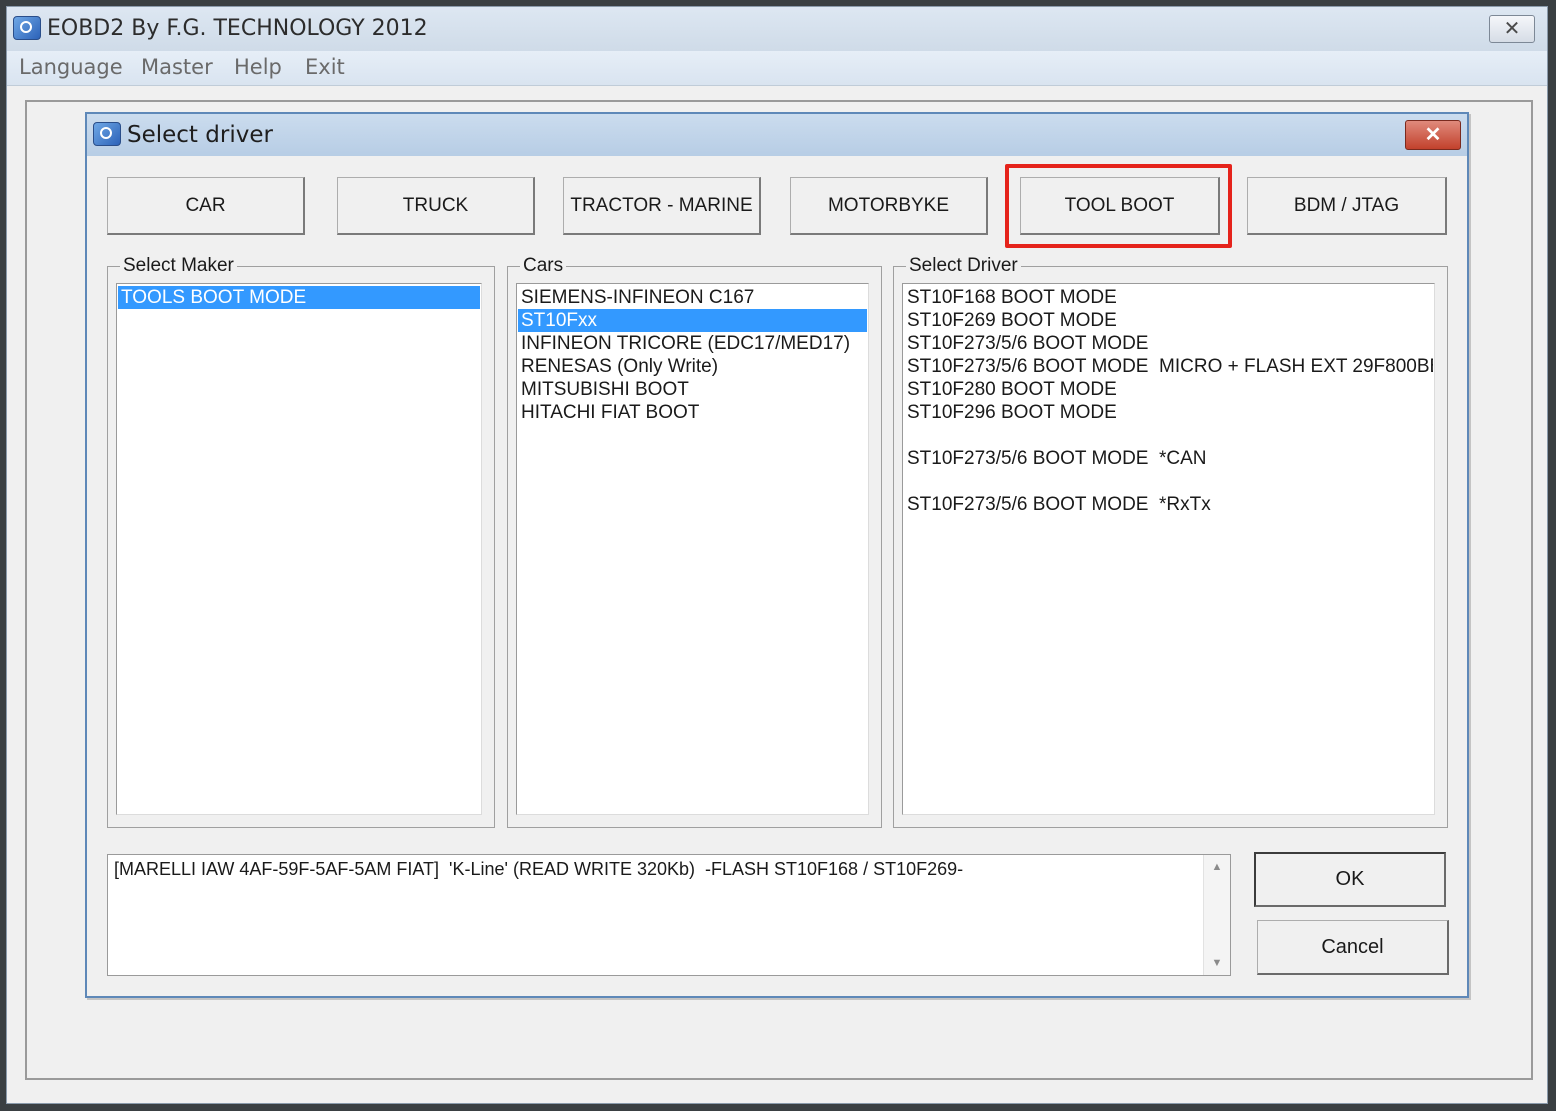 Image resolution: width=1556 pixels, height=1111 pixels. Describe the element at coordinates (692, 366) in the screenshot. I see `car-item: RENESAS (Only Write)` at that location.